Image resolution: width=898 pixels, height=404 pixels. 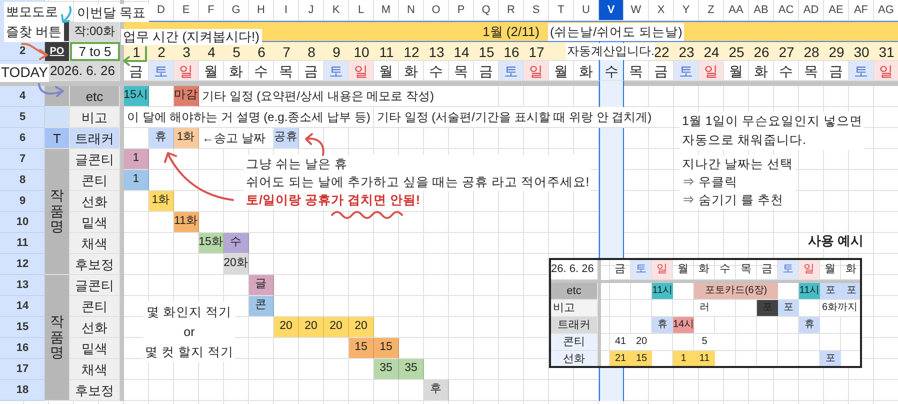 I want to click on schedule-cell: 포, so click(x=788, y=308).